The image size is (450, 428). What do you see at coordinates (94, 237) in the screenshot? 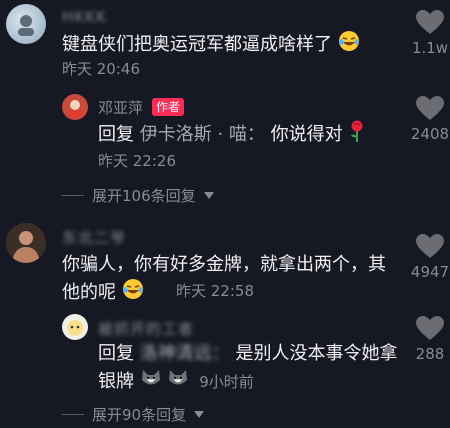
I see `username: 东北二爷` at bounding box center [94, 237].